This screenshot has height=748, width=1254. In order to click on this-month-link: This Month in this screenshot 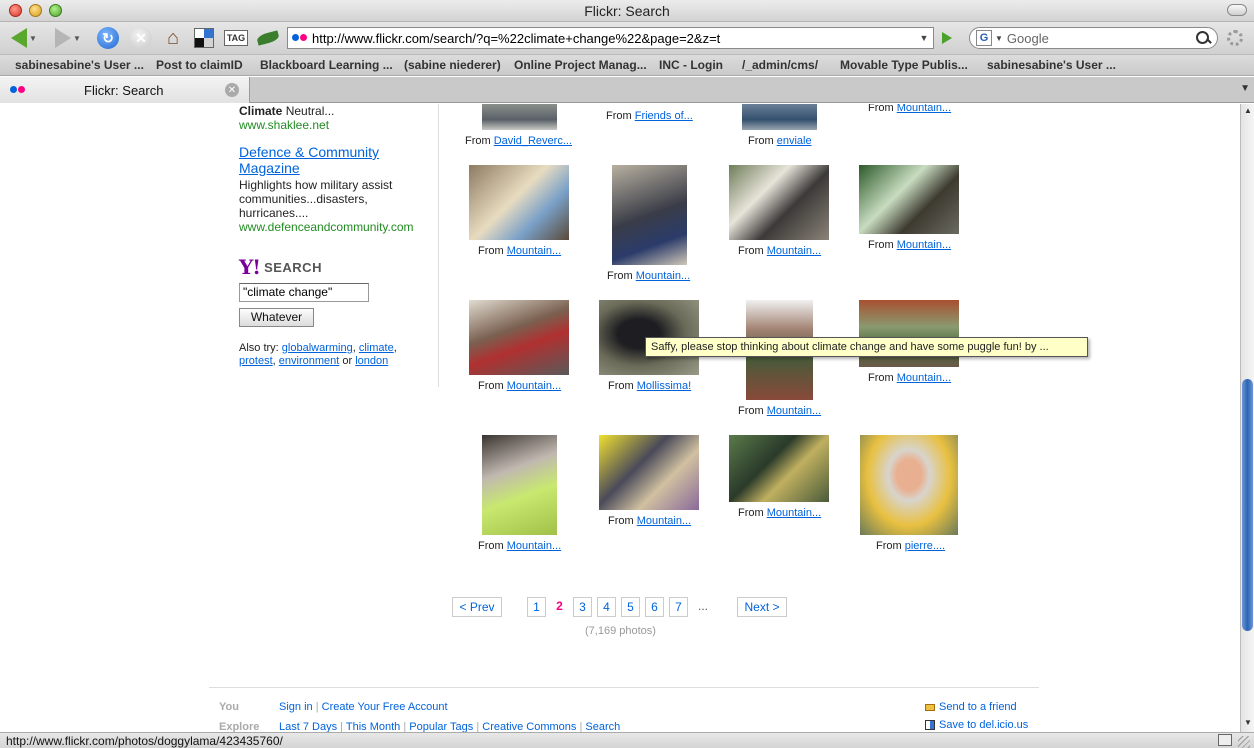, I will do `click(373, 726)`.